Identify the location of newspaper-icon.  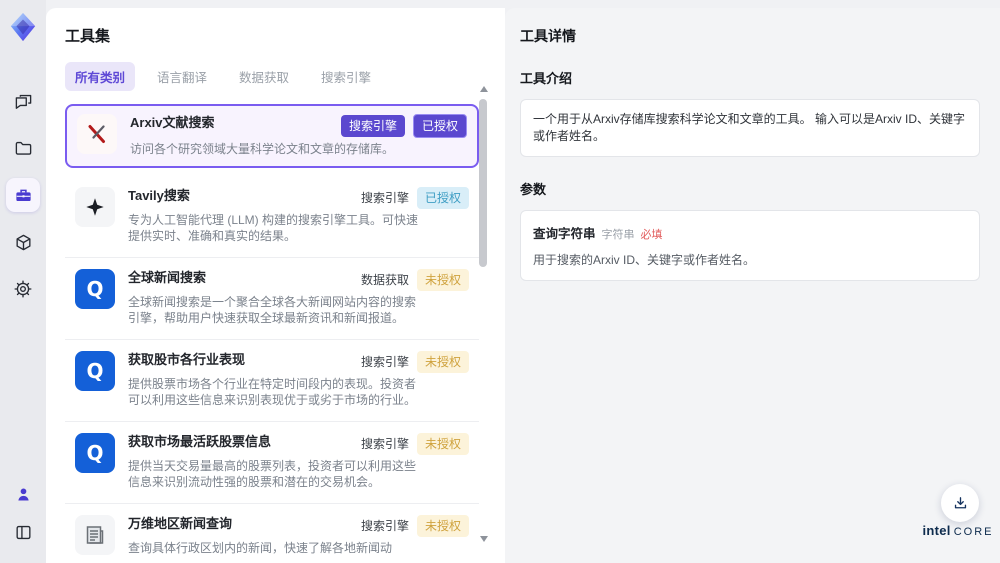
(95, 534).